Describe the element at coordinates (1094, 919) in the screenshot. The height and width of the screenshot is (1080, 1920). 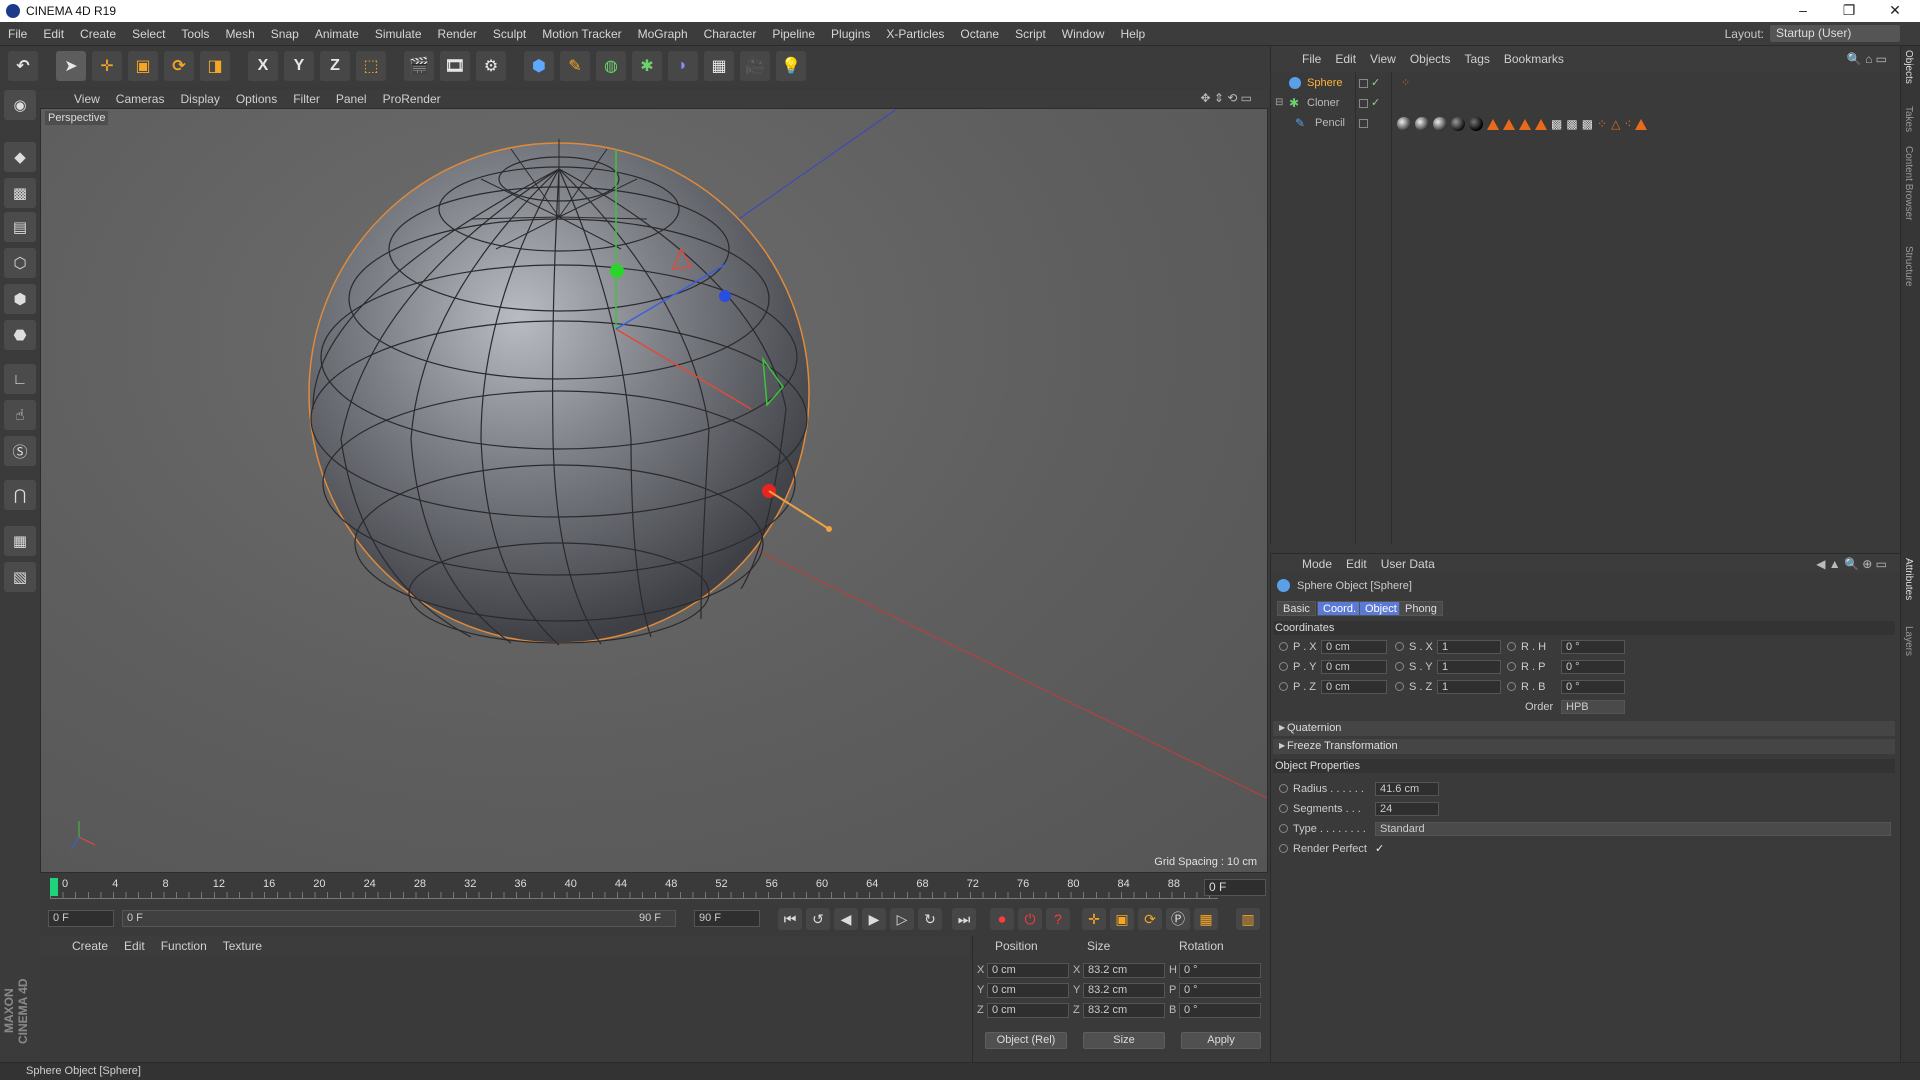
I see `key-position-icon: ✛` at that location.